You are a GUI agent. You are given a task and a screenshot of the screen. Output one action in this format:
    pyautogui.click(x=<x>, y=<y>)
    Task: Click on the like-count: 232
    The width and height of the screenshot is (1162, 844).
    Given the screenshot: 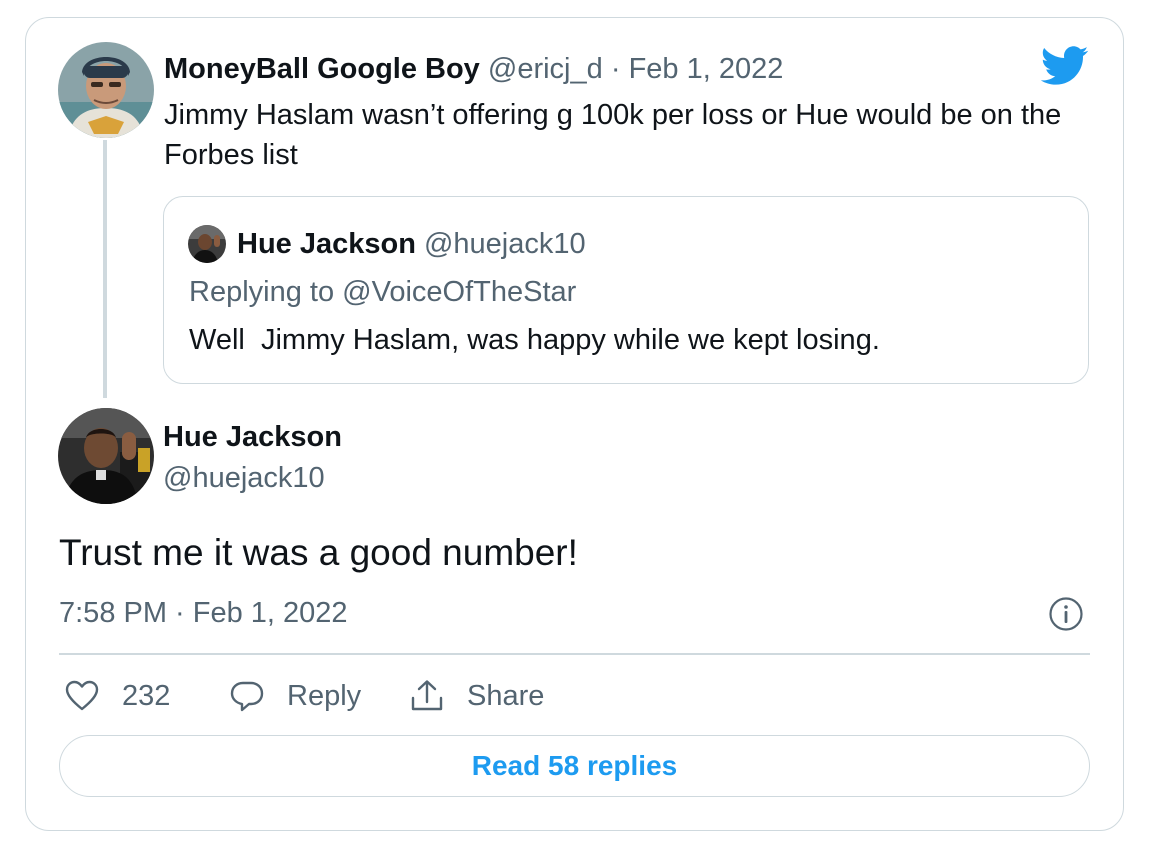 What is the action you would take?
    pyautogui.click(x=146, y=695)
    